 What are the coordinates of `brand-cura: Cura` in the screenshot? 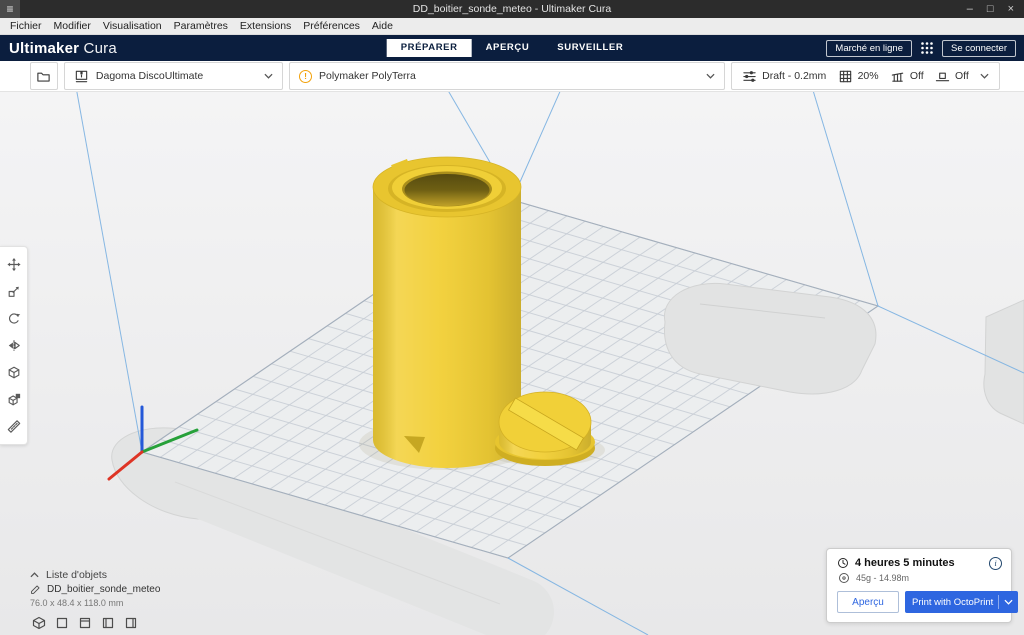 It's located at (100, 48).